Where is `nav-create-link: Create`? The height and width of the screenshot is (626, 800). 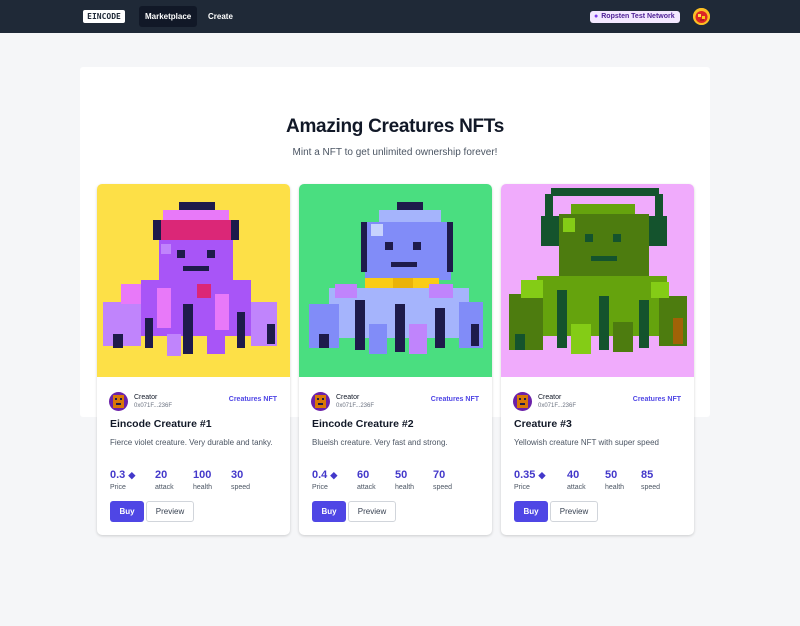
nav-create-link: Create is located at coordinates (220, 16).